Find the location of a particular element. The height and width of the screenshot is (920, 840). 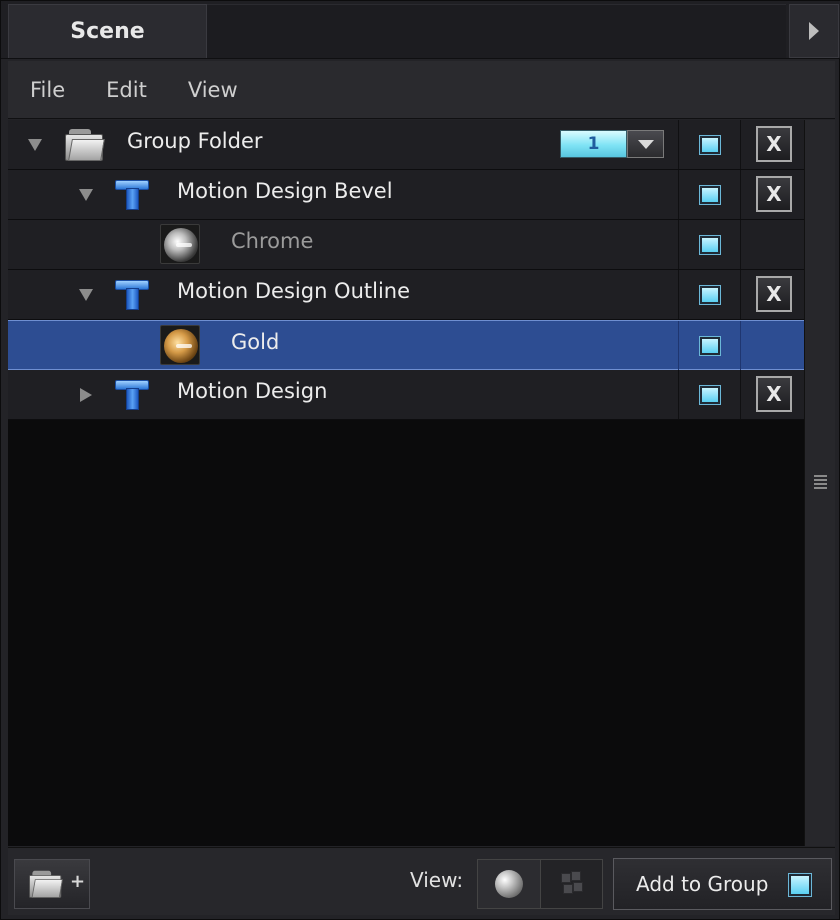

new-folder-button: + is located at coordinates (52, 884).